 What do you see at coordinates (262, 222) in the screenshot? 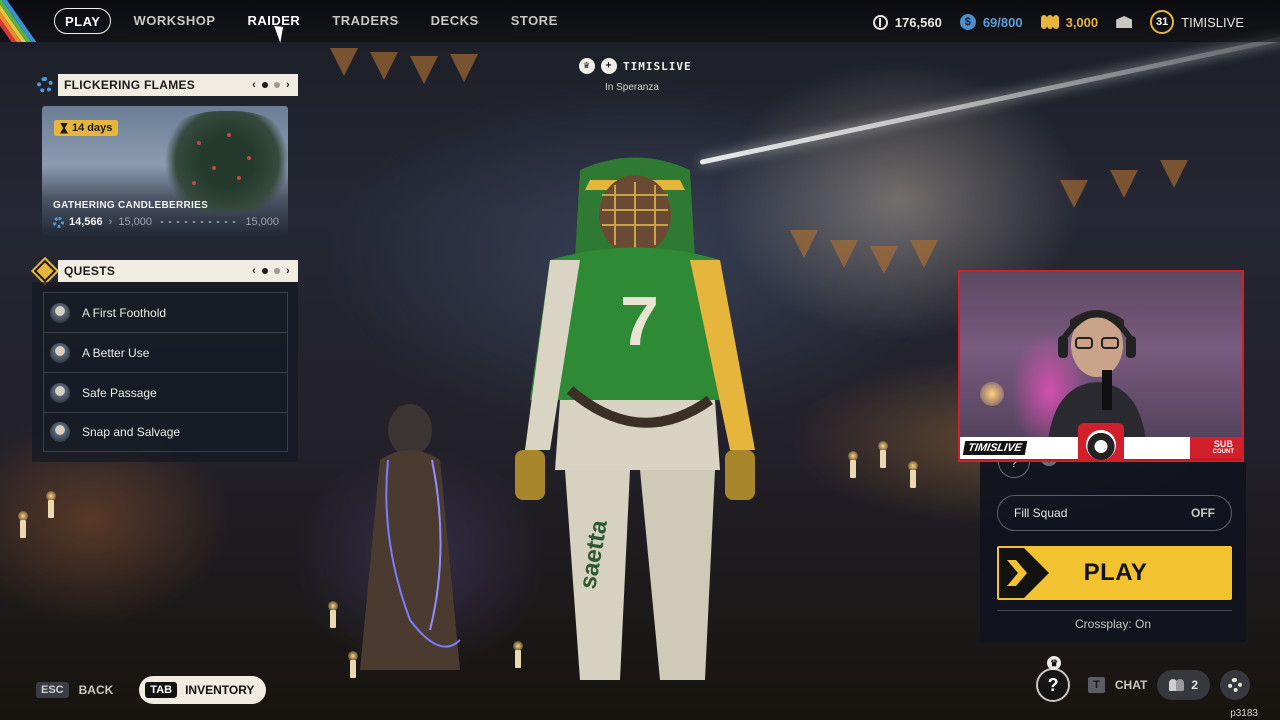
I see `progress-max: 15,000` at bounding box center [262, 222].